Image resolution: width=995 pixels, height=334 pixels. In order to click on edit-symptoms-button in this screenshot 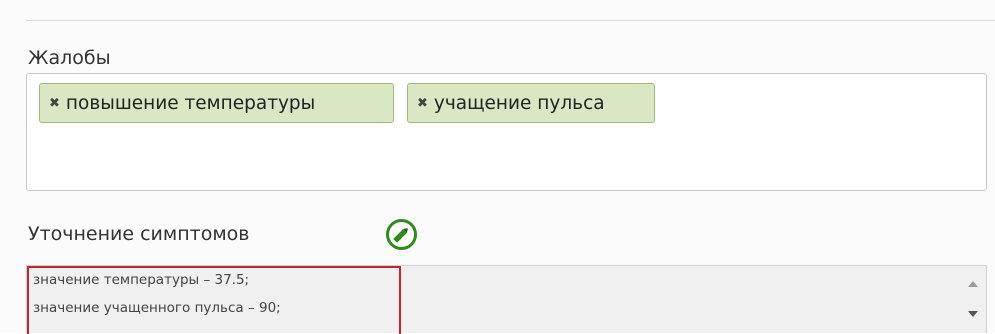, I will do `click(401, 234)`.